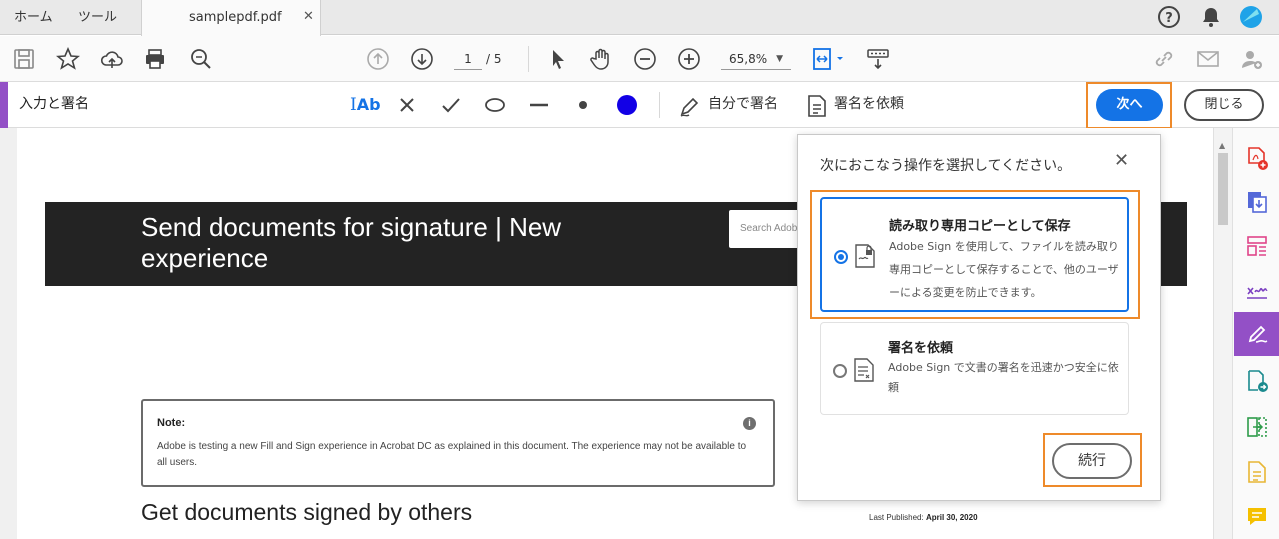 The width and height of the screenshot is (1279, 539). What do you see at coordinates (830, 59) in the screenshot?
I see `page-fit-icon` at bounding box center [830, 59].